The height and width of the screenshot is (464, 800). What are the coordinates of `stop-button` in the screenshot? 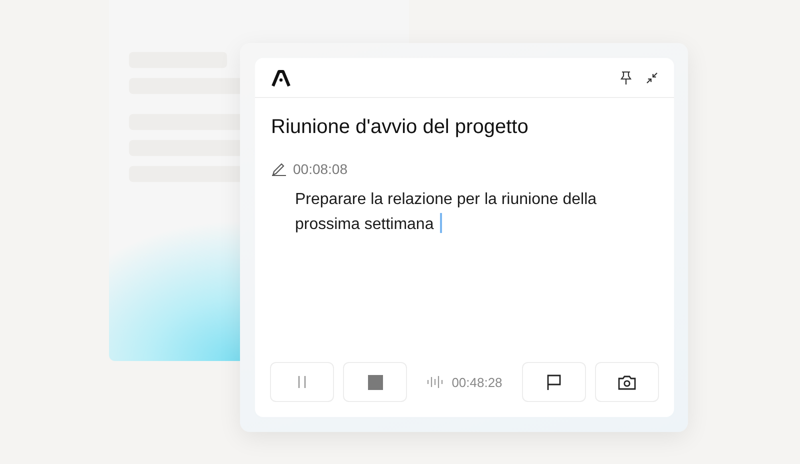 It's located at (375, 382).